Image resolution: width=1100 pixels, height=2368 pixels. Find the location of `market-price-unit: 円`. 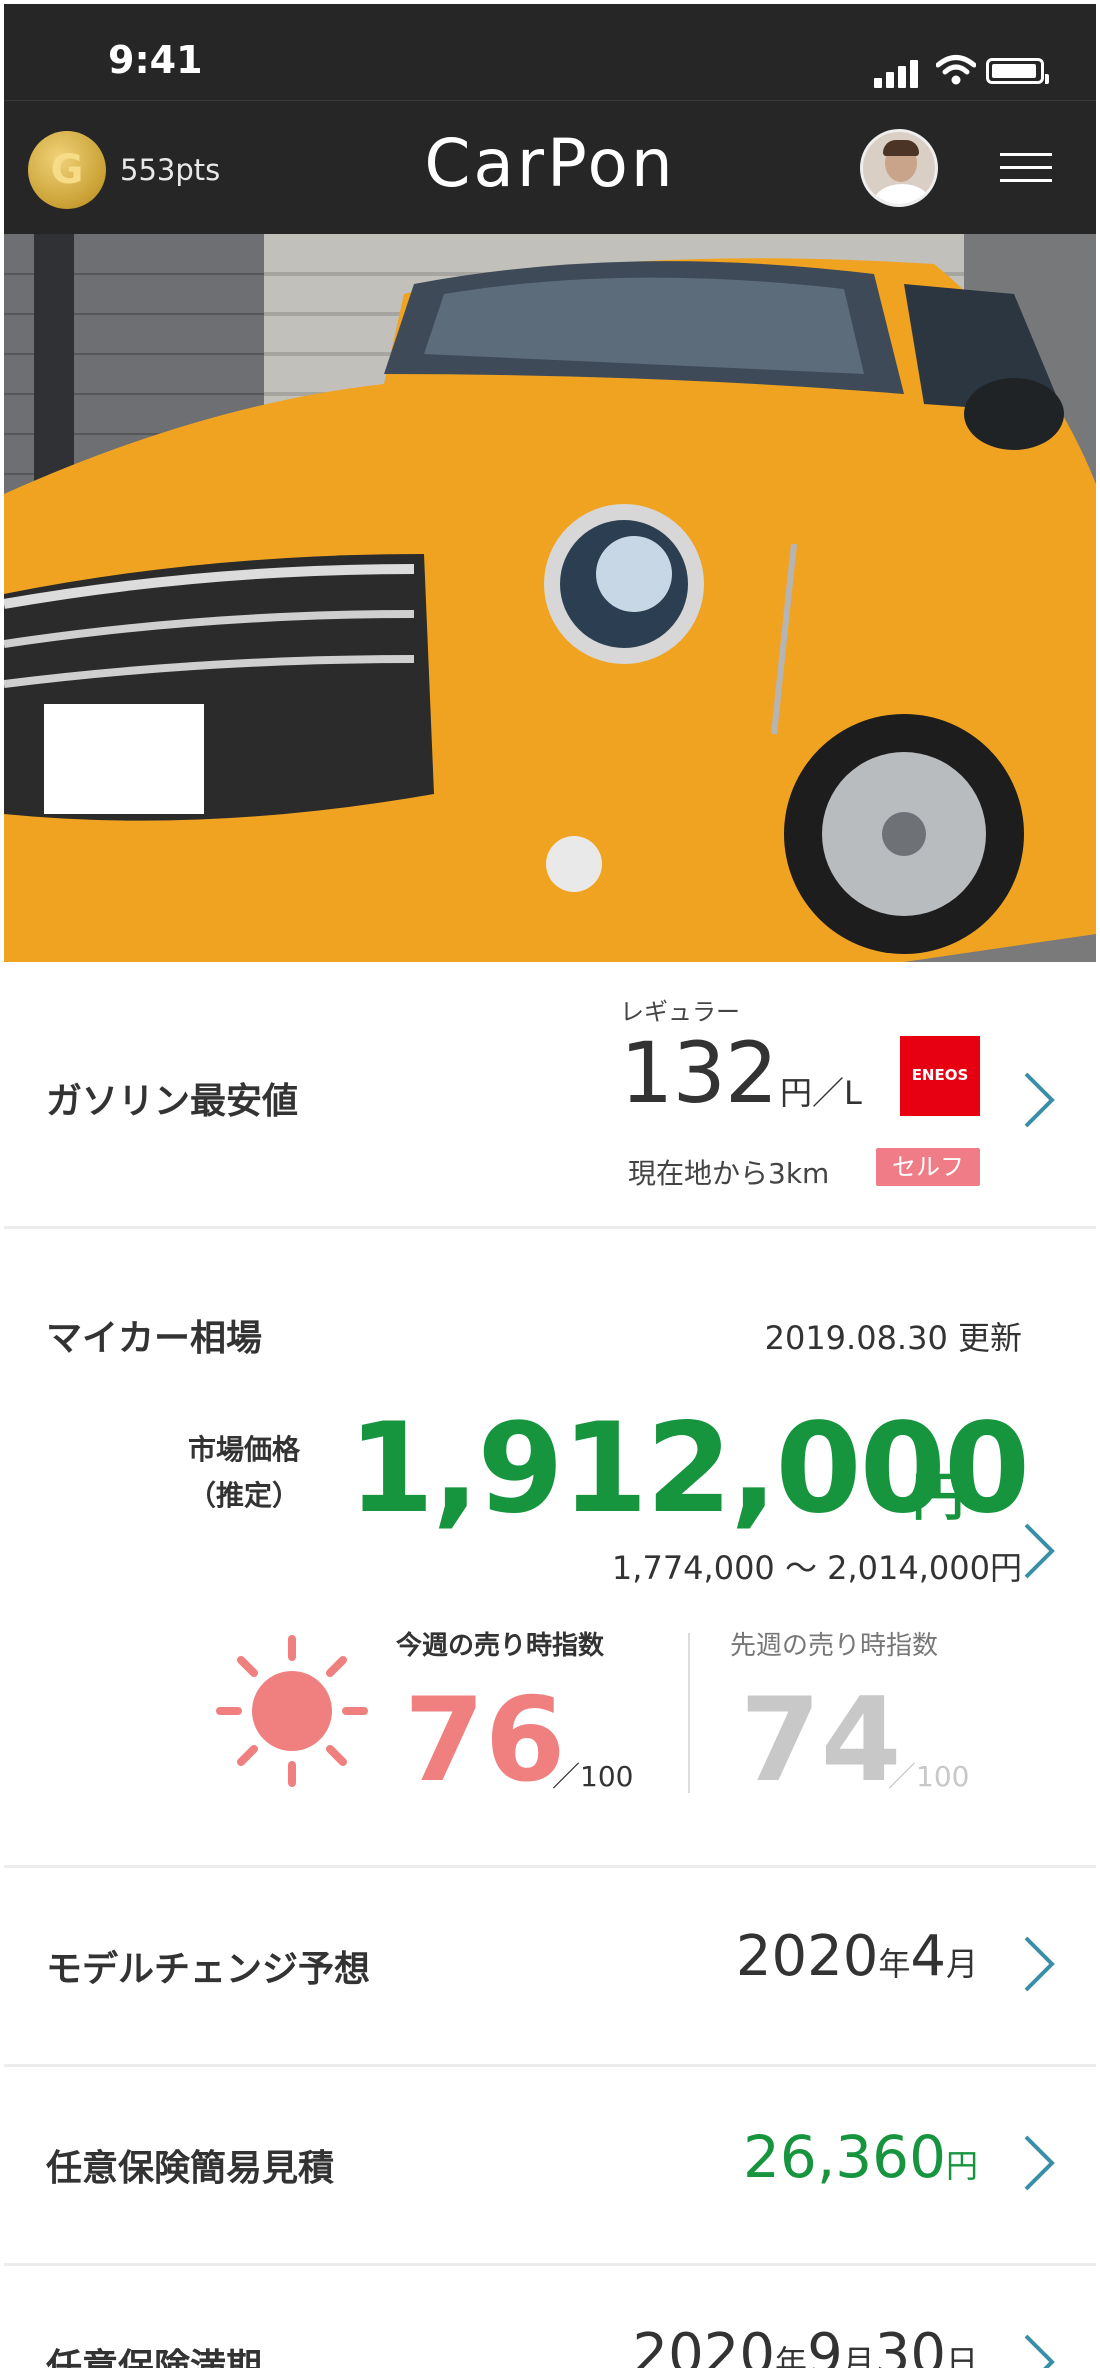

market-price-unit: 円 is located at coordinates (938, 1498).